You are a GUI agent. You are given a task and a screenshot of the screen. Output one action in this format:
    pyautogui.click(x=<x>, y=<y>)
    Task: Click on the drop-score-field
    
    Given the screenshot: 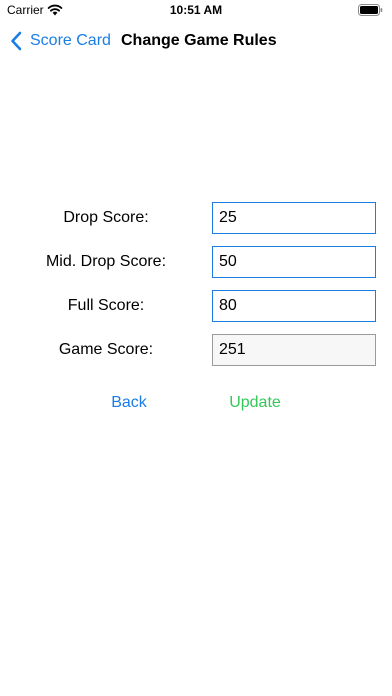 What is the action you would take?
    pyautogui.click(x=294, y=218)
    